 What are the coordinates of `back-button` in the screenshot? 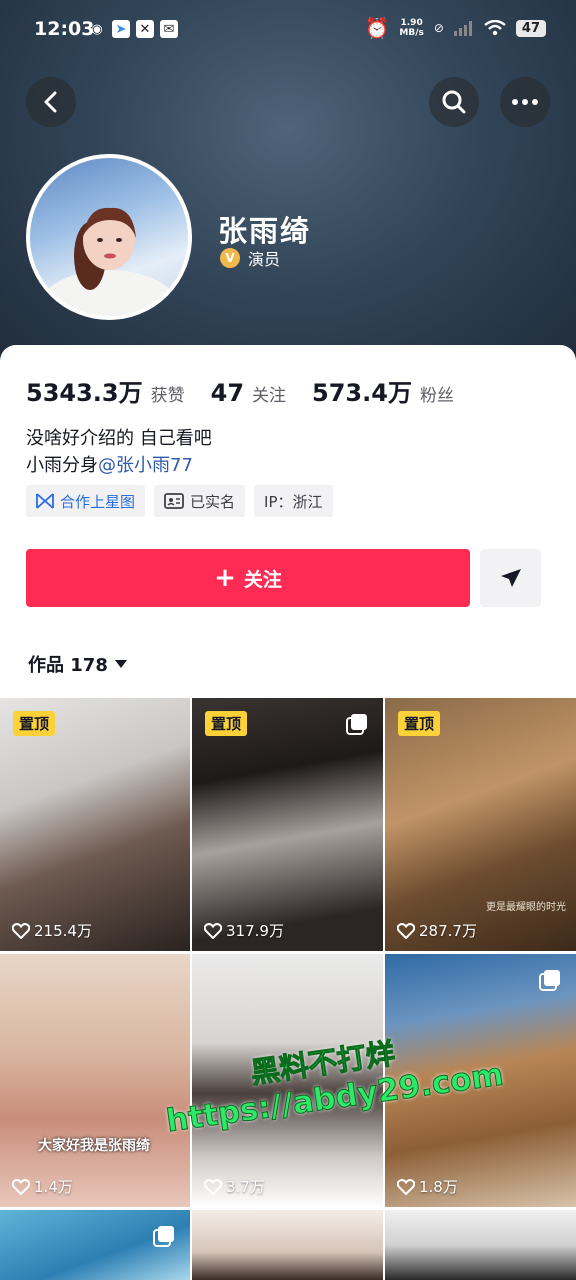 It's located at (51, 102).